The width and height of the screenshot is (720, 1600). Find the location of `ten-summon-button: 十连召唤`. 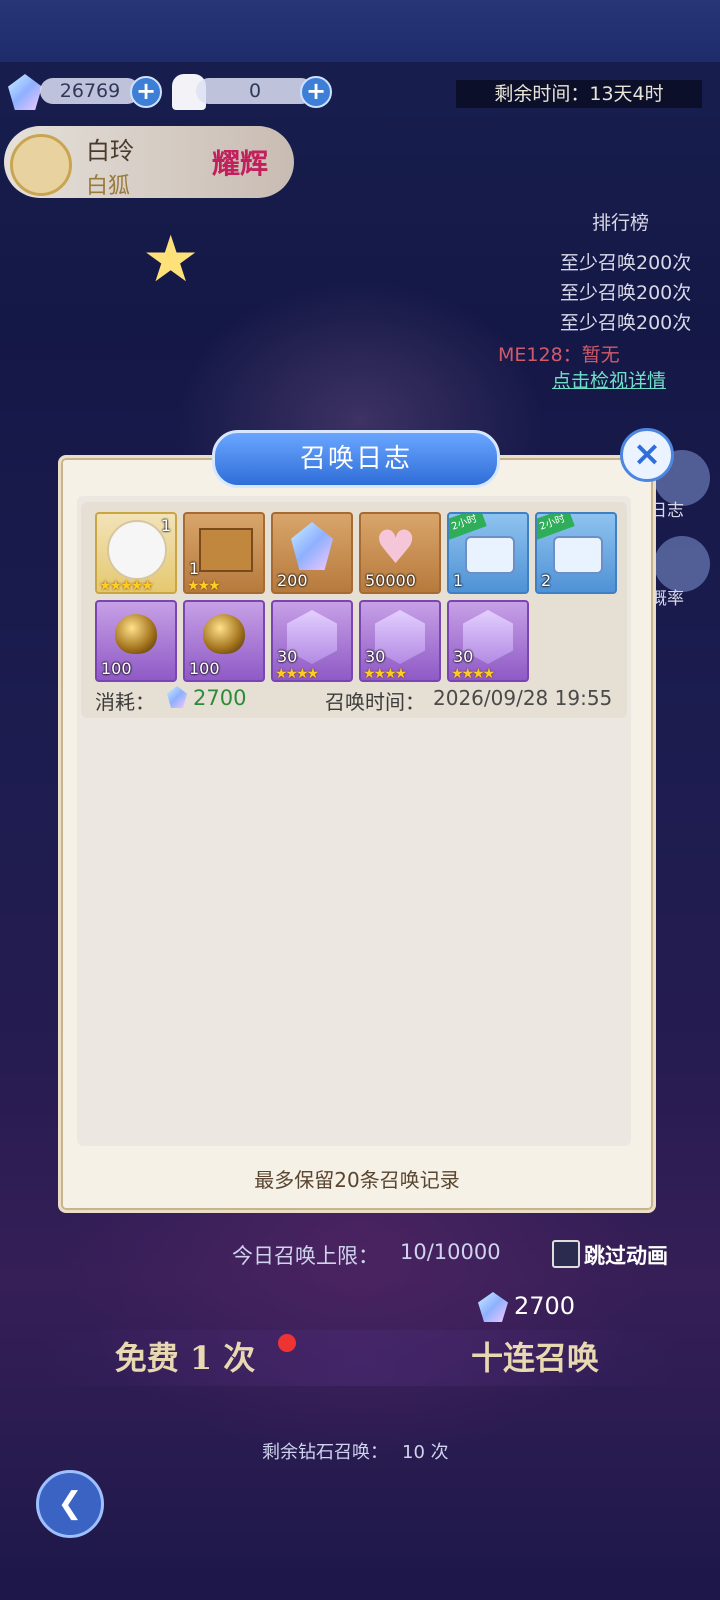

ten-summon-button: 十连召唤 is located at coordinates (535, 1358).